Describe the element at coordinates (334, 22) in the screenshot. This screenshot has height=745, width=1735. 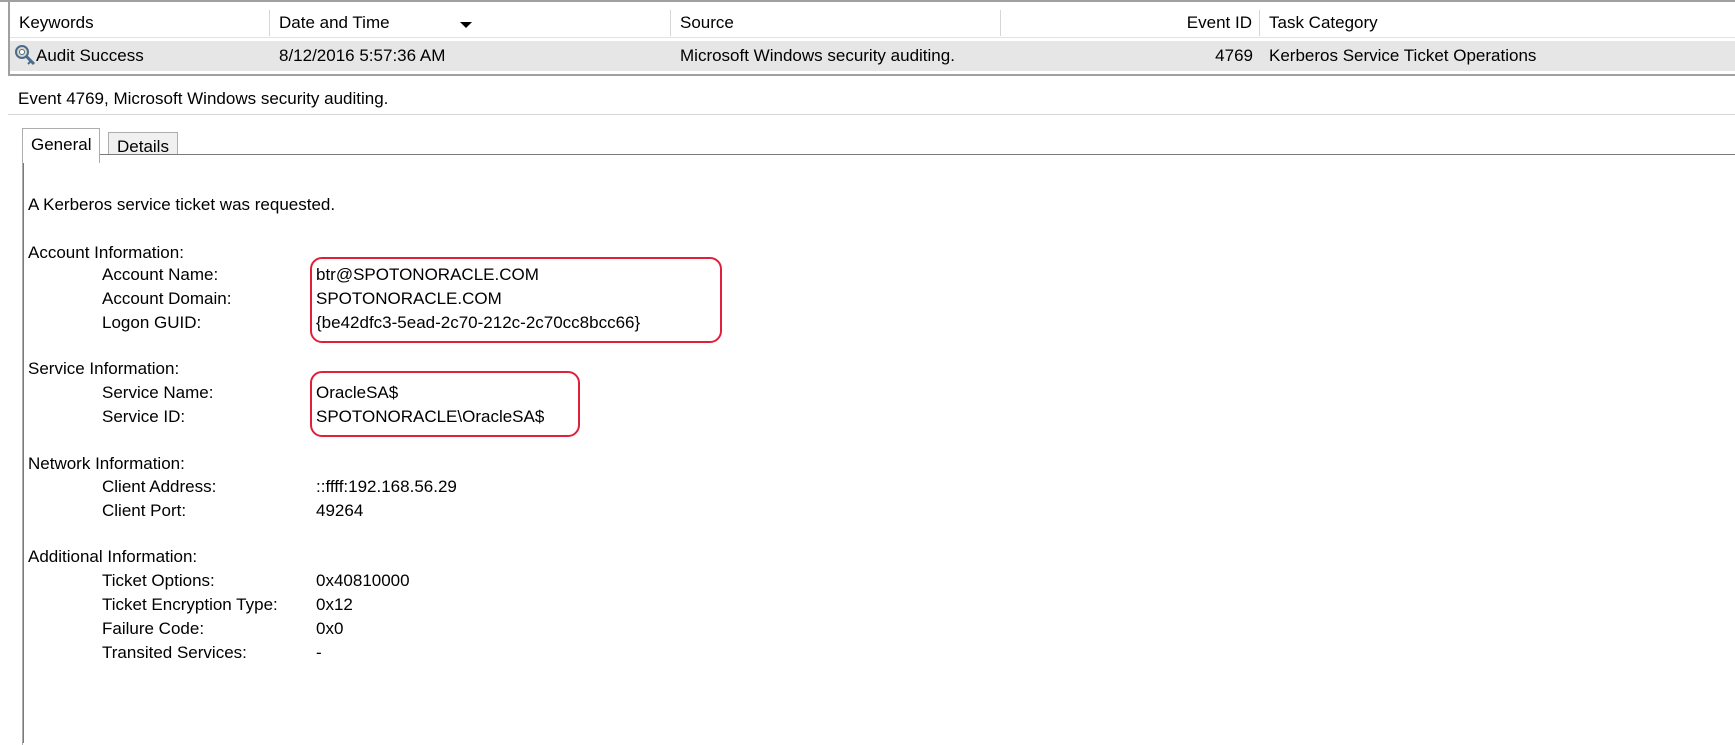
I see `column-header-date-time-label: Date and Time` at that location.